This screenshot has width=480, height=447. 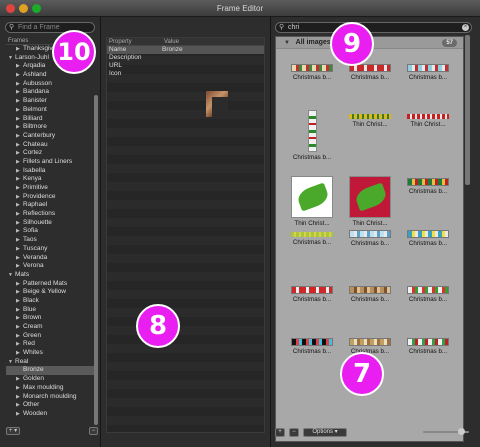 I want to click on property-row: Name Bronze, so click(x=185, y=50).